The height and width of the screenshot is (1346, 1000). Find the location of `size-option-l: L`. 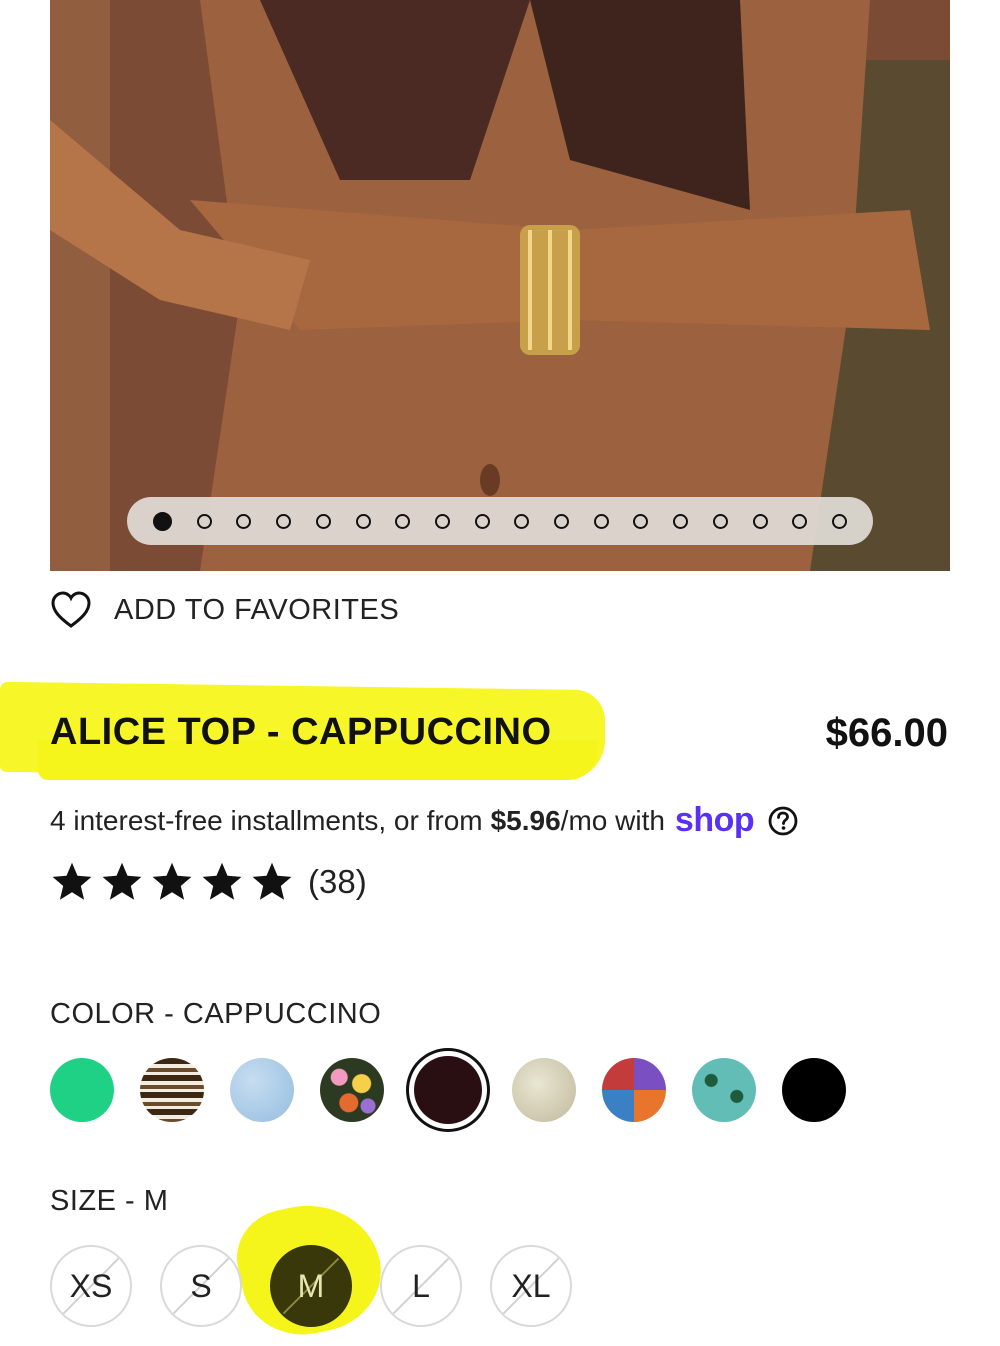

size-option-l: L is located at coordinates (421, 1286).